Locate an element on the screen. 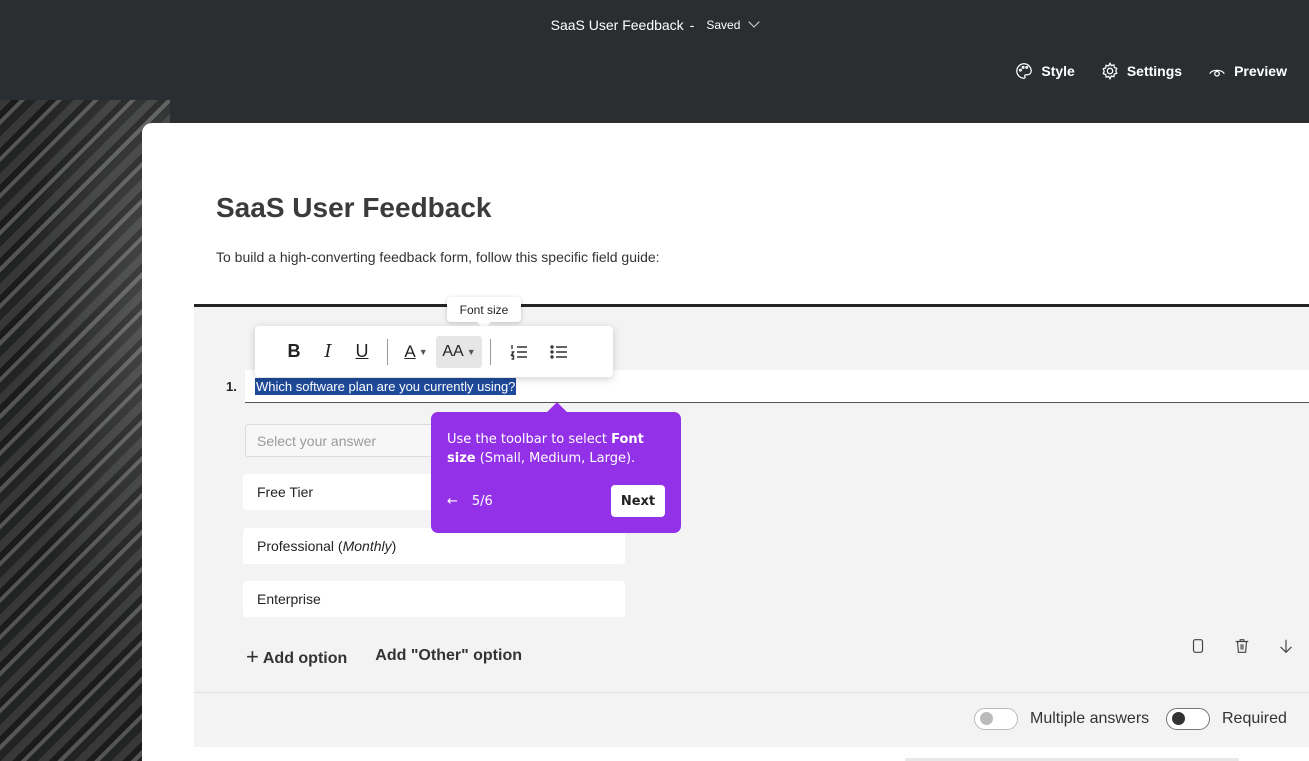 This screenshot has height=761, width=1309. font-size-tooltip: Font size is located at coordinates (484, 309).